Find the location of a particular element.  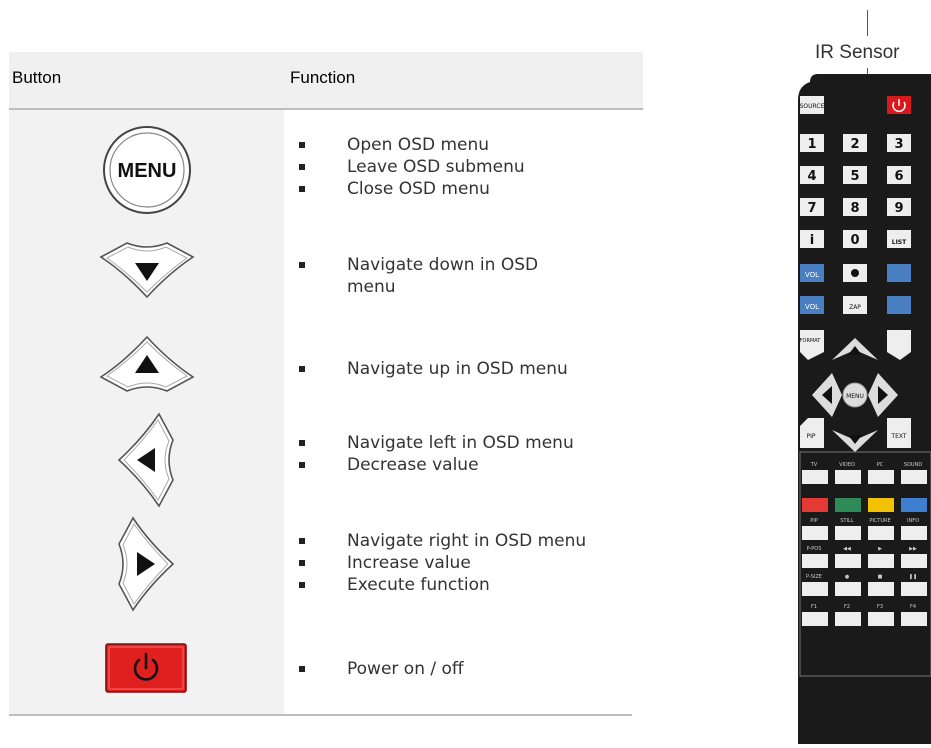

left-functions: Navigate left in OSD menu Decrease value is located at coordinates (436, 454).